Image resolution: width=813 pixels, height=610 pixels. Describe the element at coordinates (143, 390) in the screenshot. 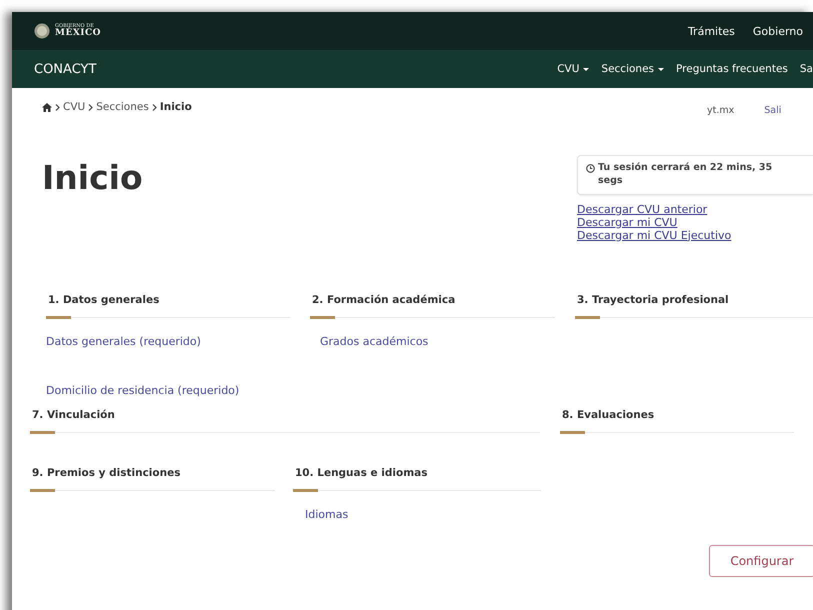

I see `section-link: Domicilio de residencia (requerido)` at that location.